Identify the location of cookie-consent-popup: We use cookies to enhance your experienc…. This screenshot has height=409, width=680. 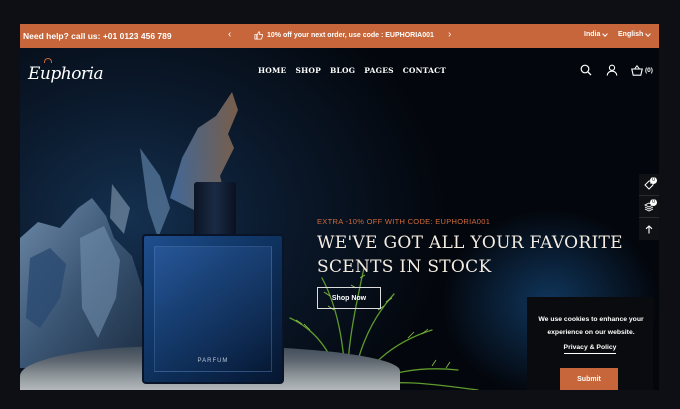
(590, 343).